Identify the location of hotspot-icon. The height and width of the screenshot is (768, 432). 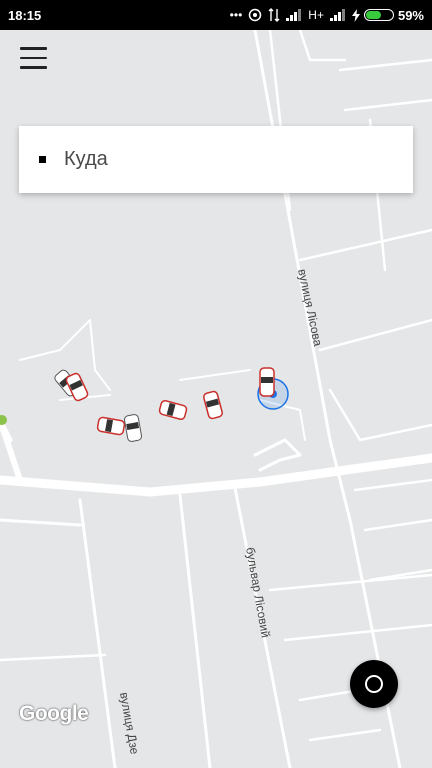
(255, 15).